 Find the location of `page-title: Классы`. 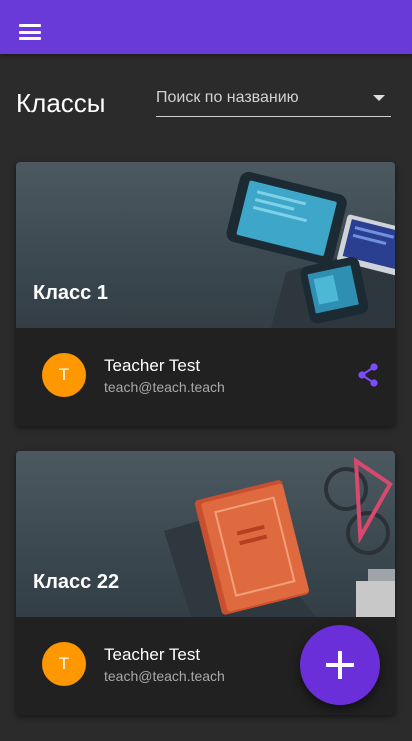

page-title: Классы is located at coordinates (61, 103).